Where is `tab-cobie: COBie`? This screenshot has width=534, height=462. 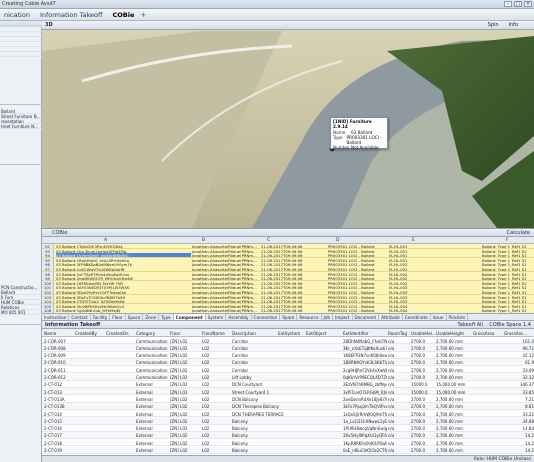 tab-cobie: COBie is located at coordinates (124, 15).